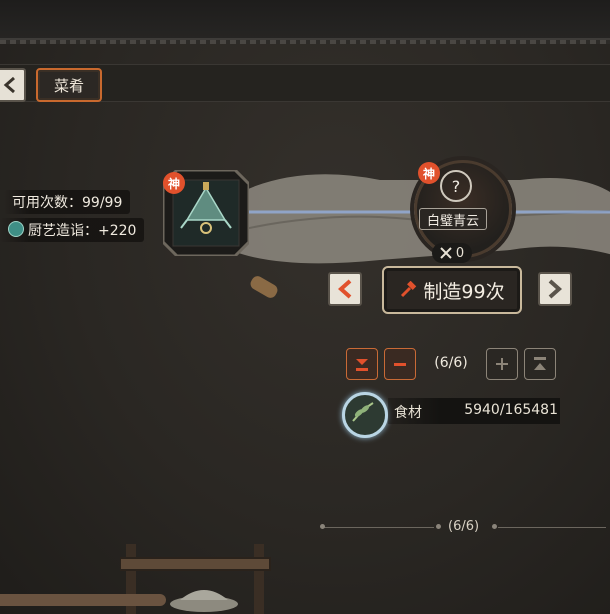  I want to click on uses-remaining: 可用次数：99/99, so click(67, 202).